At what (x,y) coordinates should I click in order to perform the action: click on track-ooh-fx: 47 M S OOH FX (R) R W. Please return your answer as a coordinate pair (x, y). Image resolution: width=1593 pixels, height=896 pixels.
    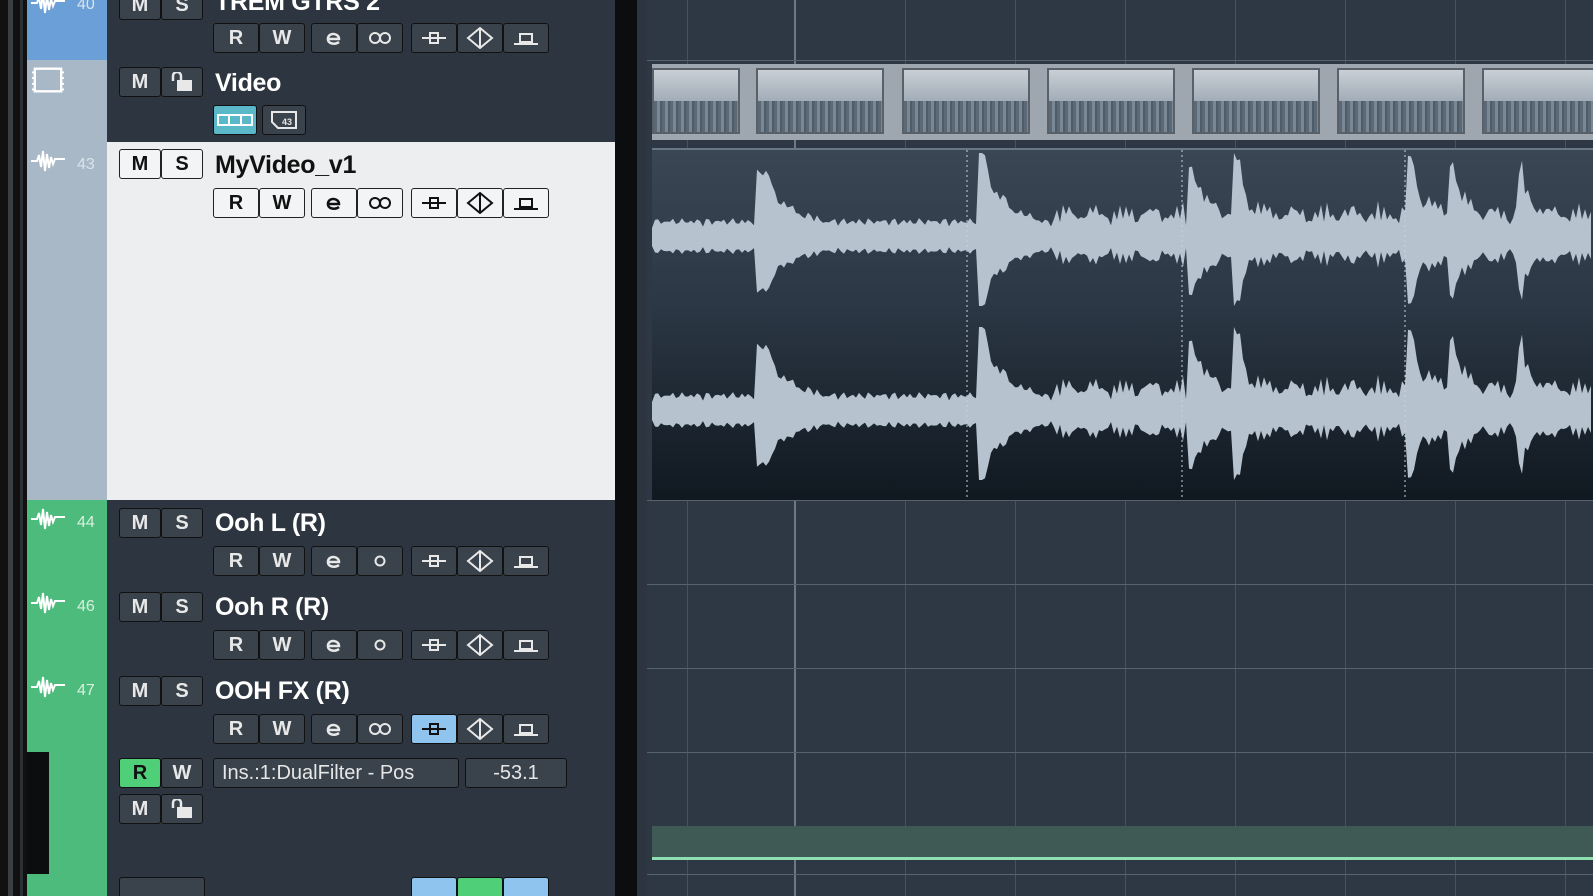
    Looking at the image, I should click on (337, 711).